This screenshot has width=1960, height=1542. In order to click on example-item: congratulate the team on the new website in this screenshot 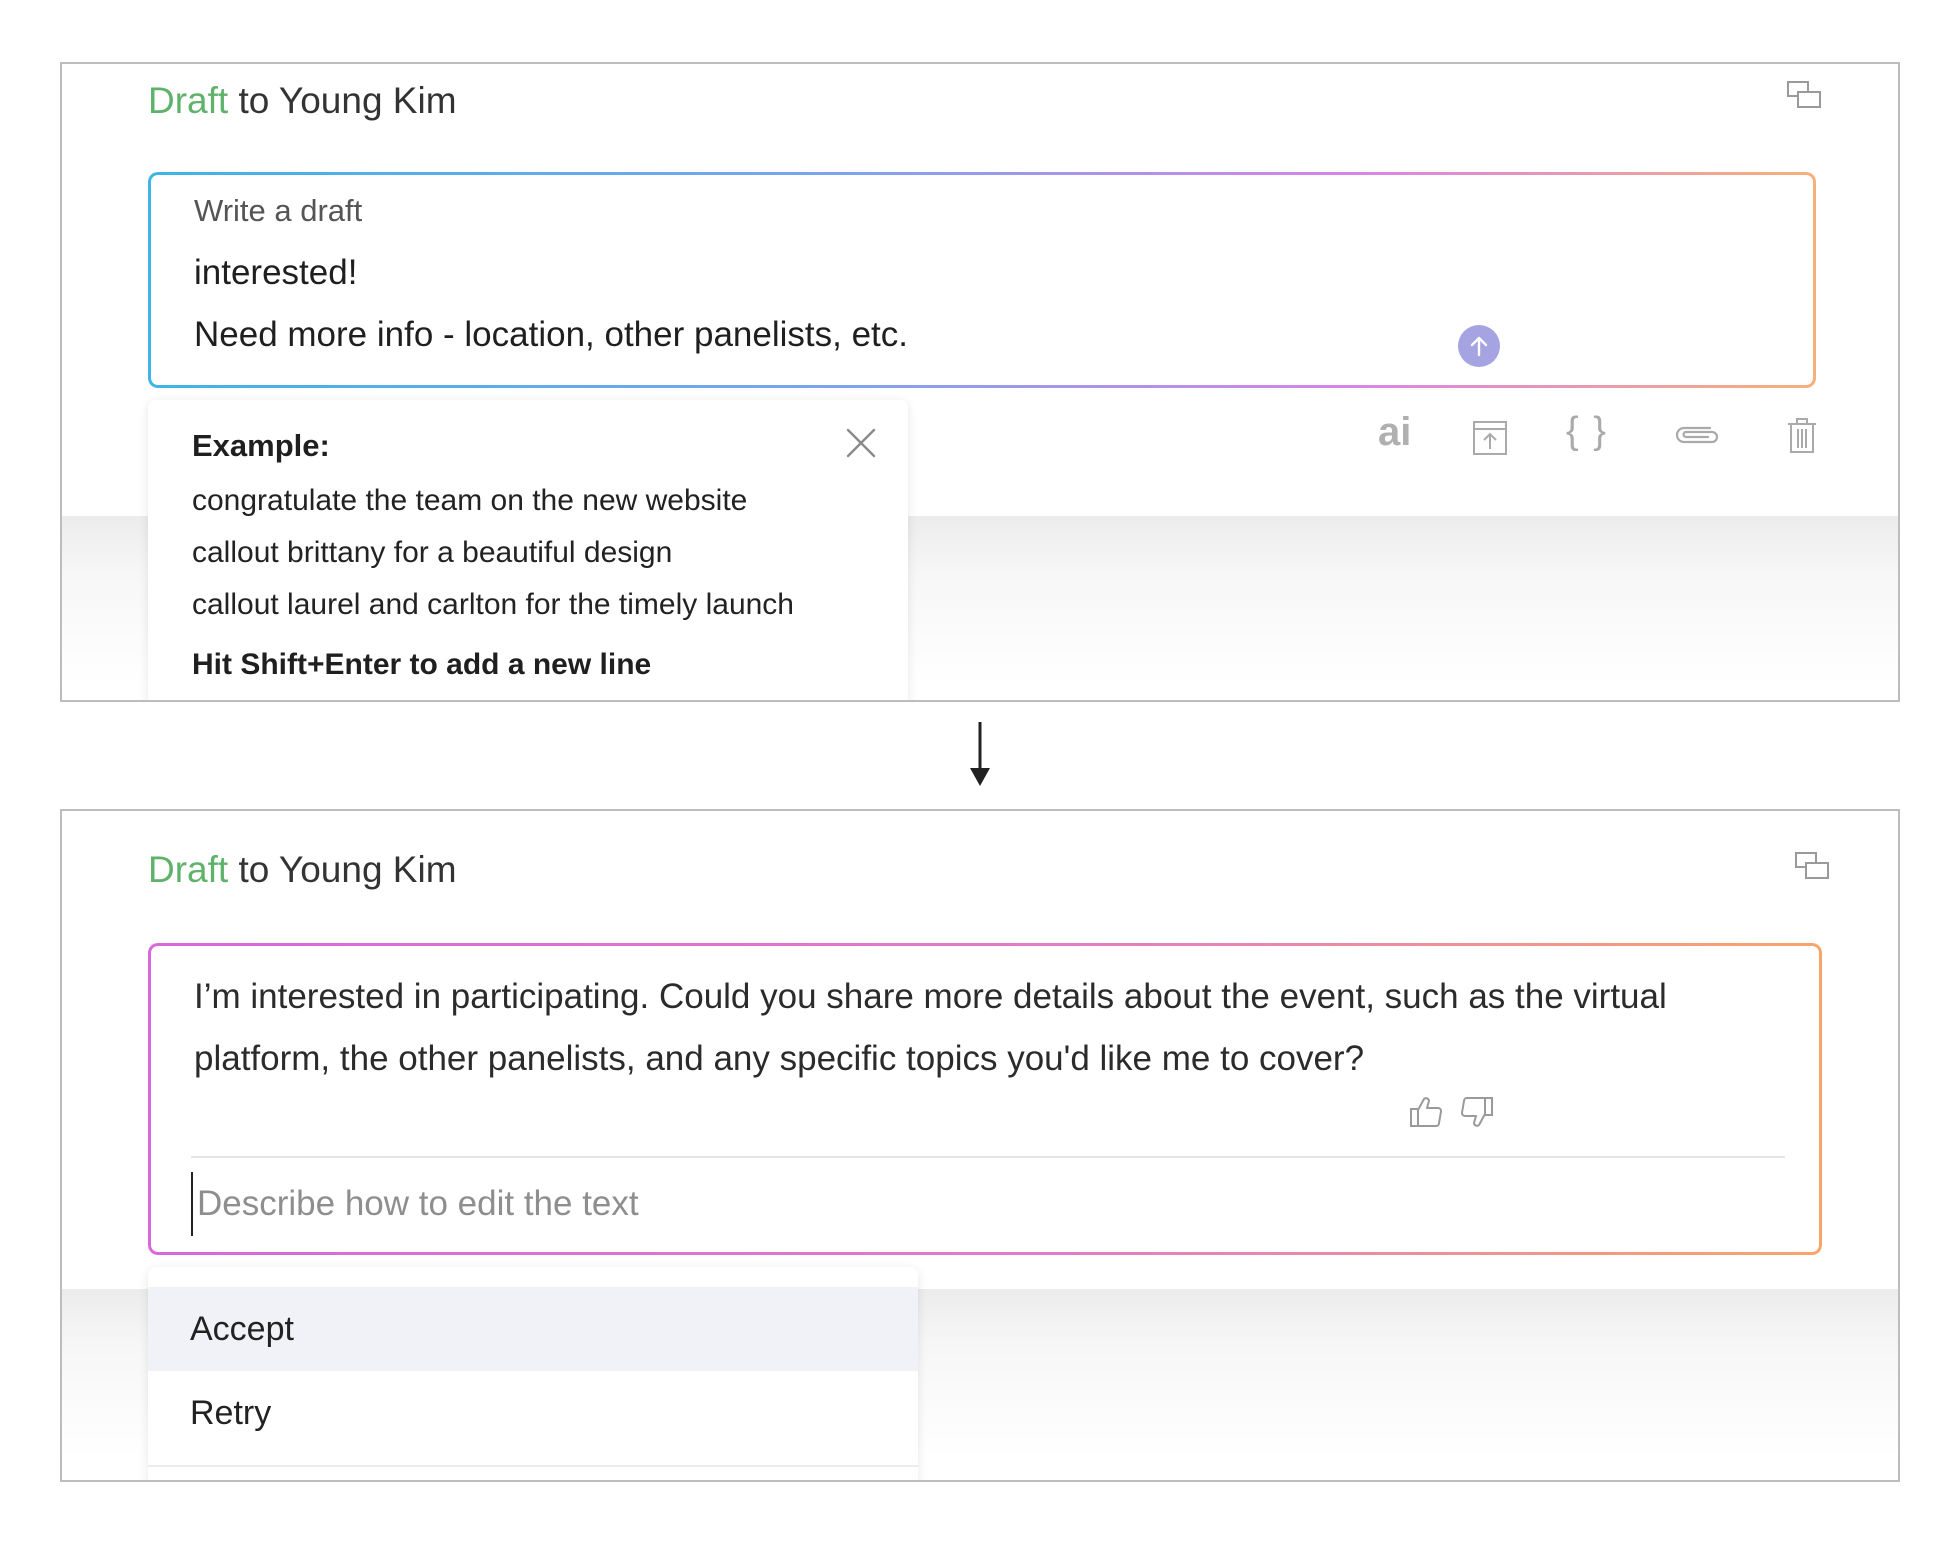, I will do `click(470, 500)`.